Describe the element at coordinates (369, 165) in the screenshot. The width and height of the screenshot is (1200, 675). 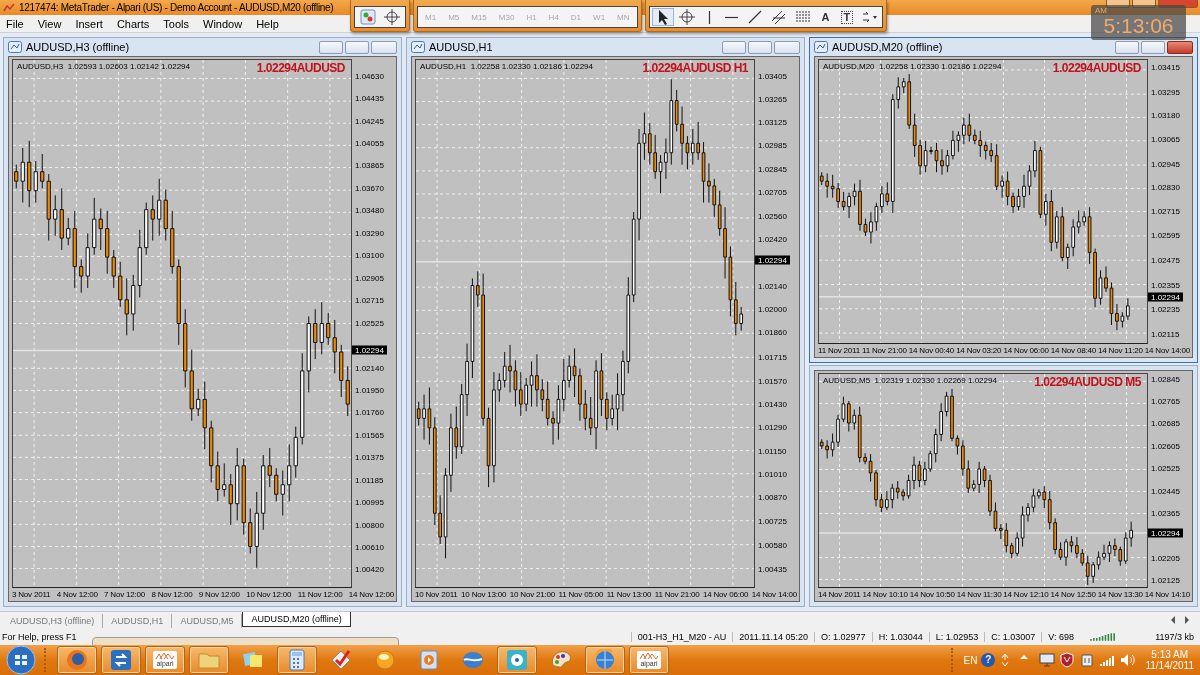
I see `price-tick: 1.03865` at that location.